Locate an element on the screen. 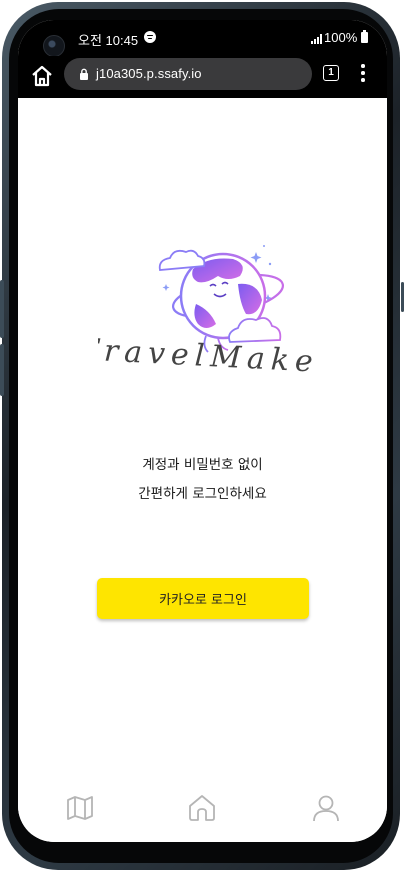  browser-toolbar: j10a305.p.ssafy.io 1 is located at coordinates (202, 77).